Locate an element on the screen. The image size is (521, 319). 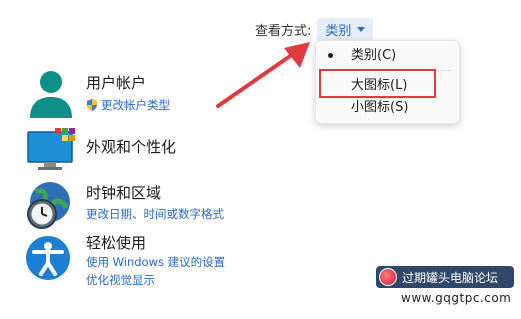
category-appearance-personalization: 外观和个性化 is located at coordinates (167, 151).